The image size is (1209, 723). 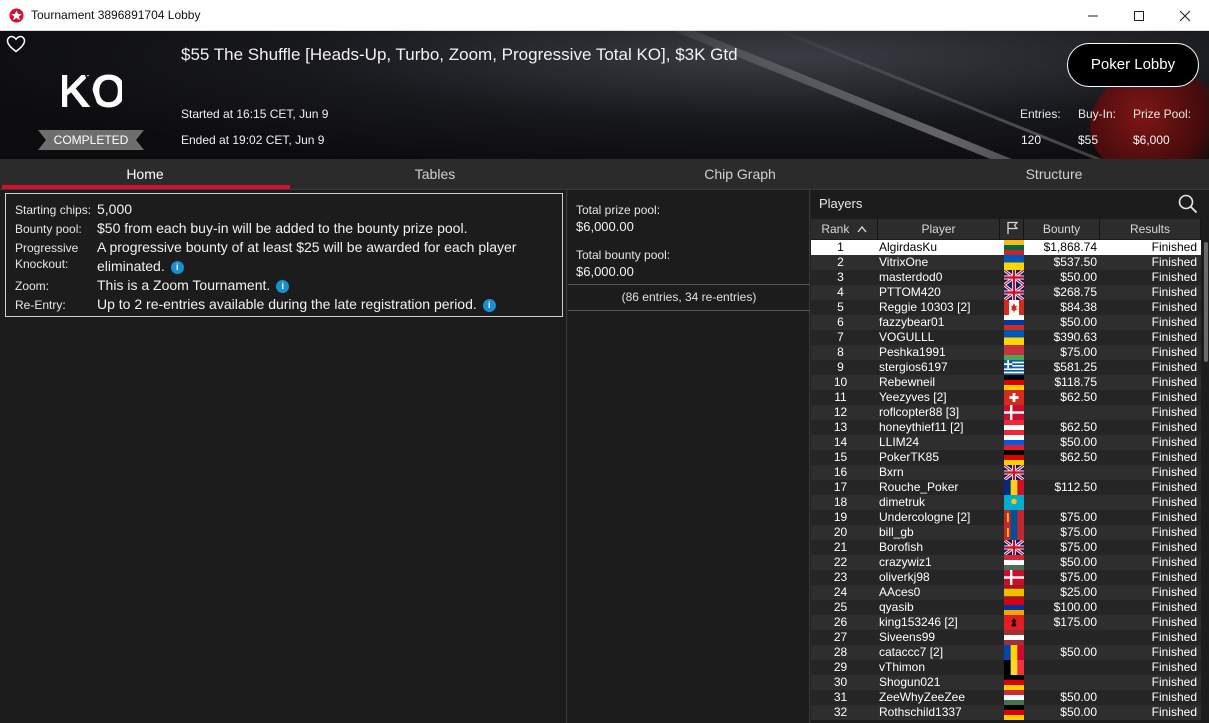 I want to click on total-bounty-pool-value: $6,000.00, so click(x=605, y=271).